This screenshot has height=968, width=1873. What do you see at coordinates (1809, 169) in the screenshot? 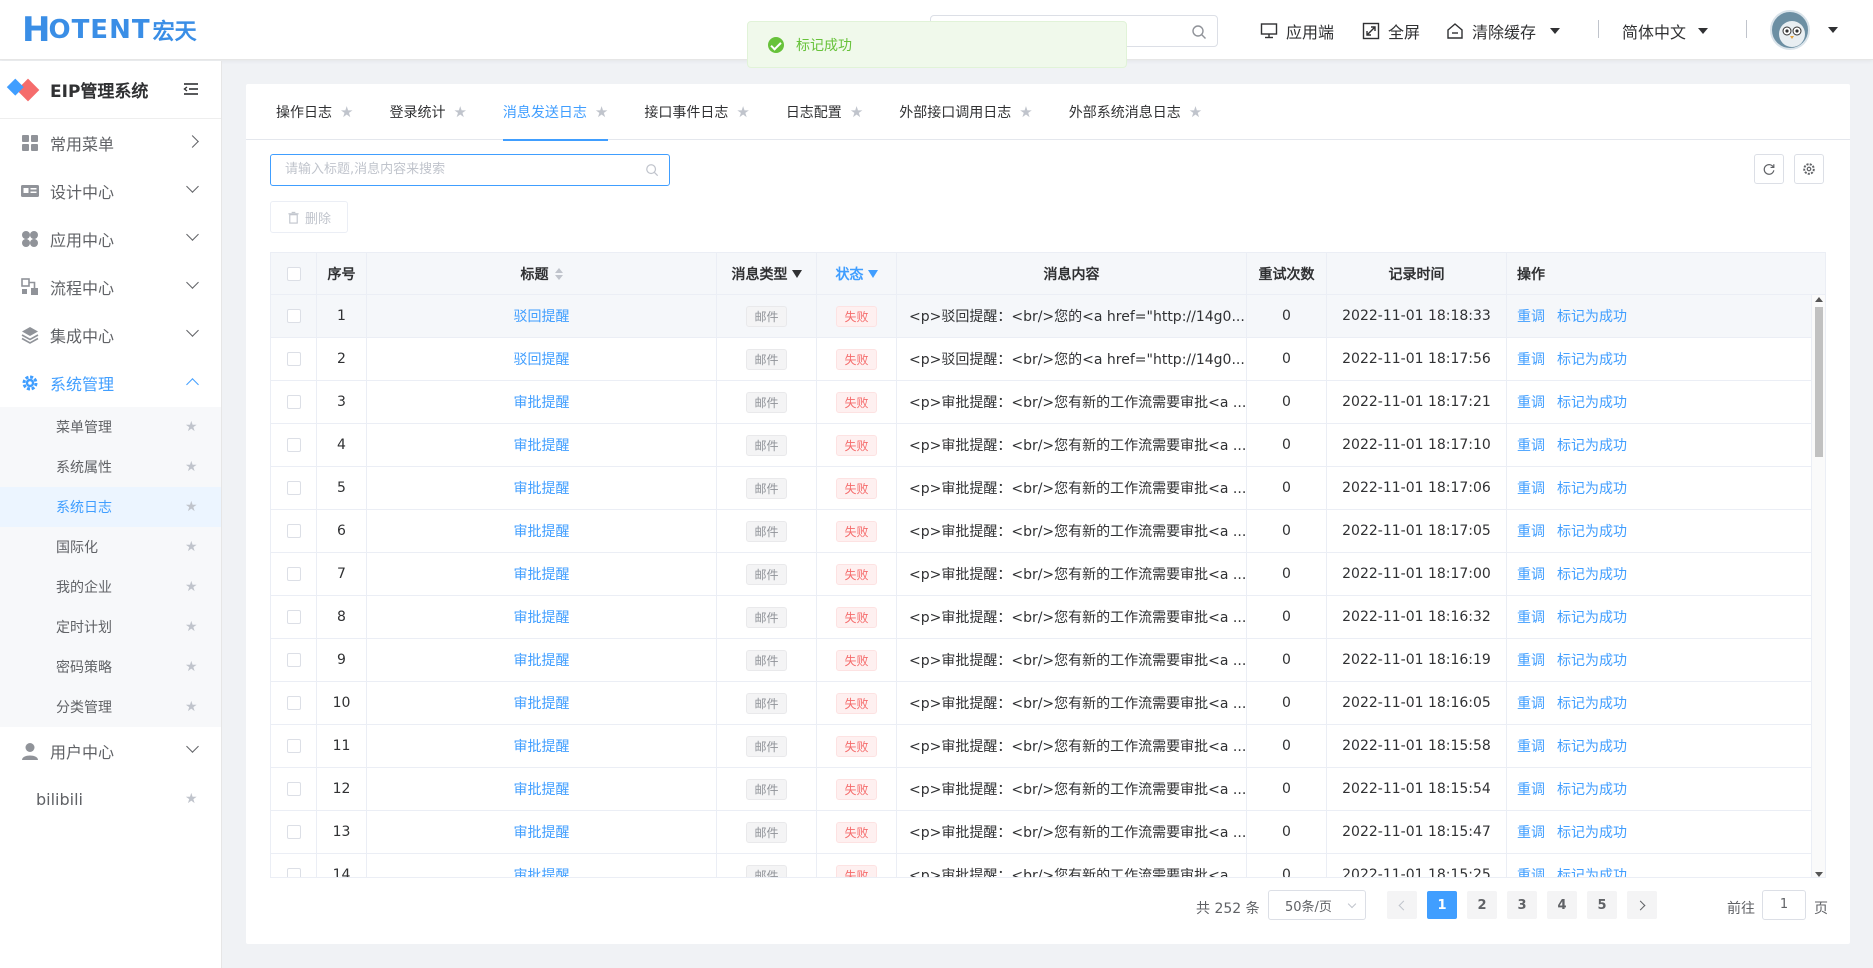
I see `column-settings-button` at bounding box center [1809, 169].